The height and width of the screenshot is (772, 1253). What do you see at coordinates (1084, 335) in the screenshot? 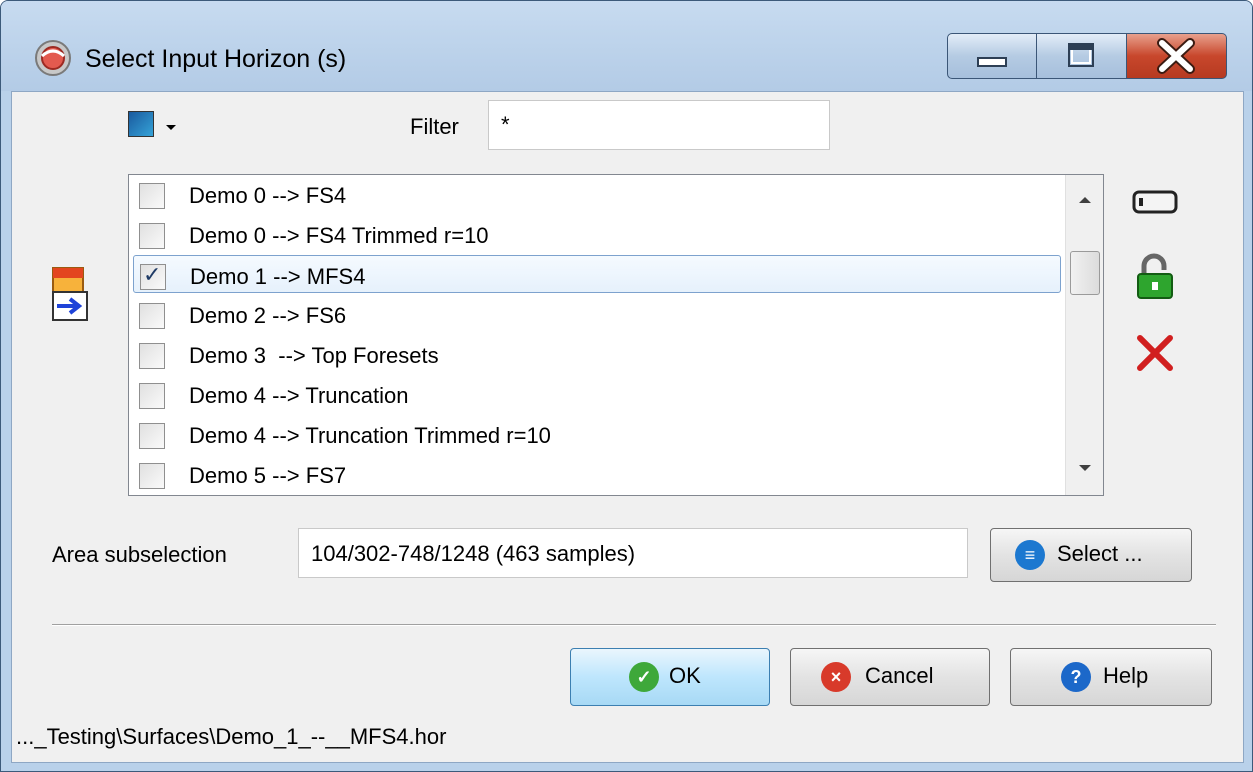
I see `vertical-scrollbar` at bounding box center [1084, 335].